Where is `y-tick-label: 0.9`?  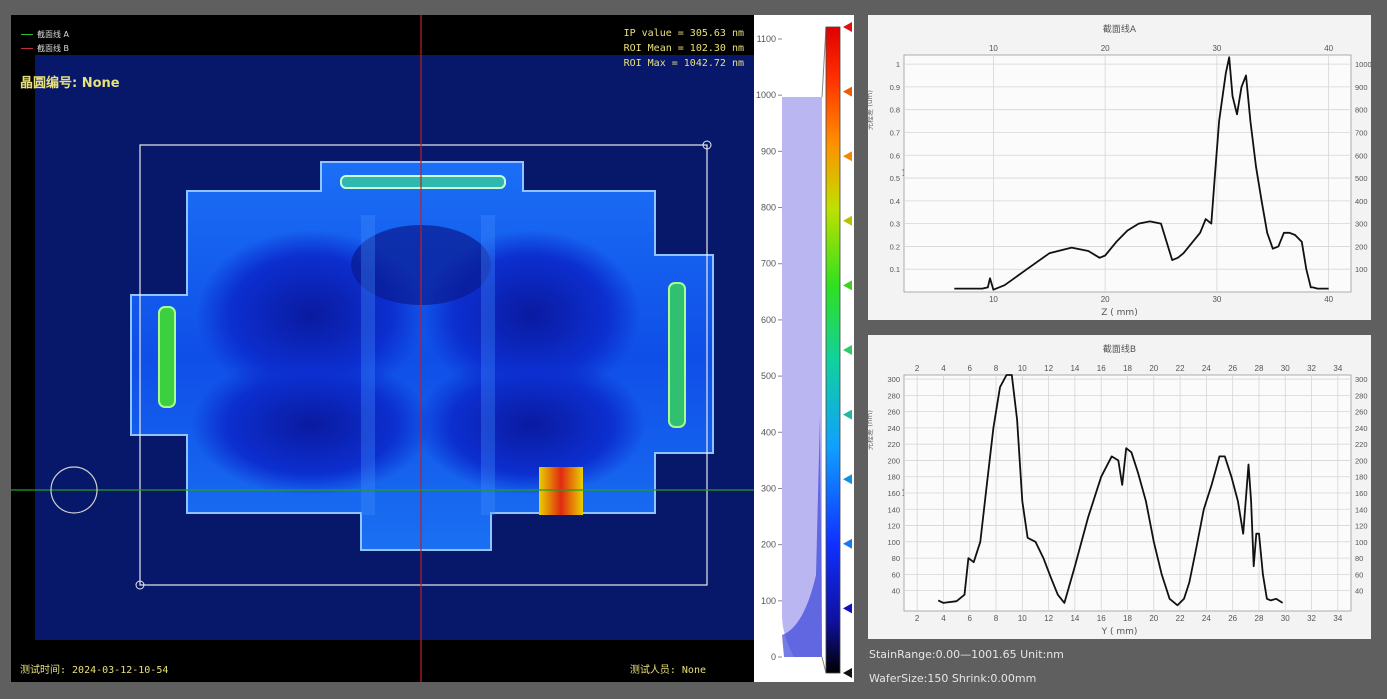 y-tick-label: 0.9 is located at coordinates (895, 87).